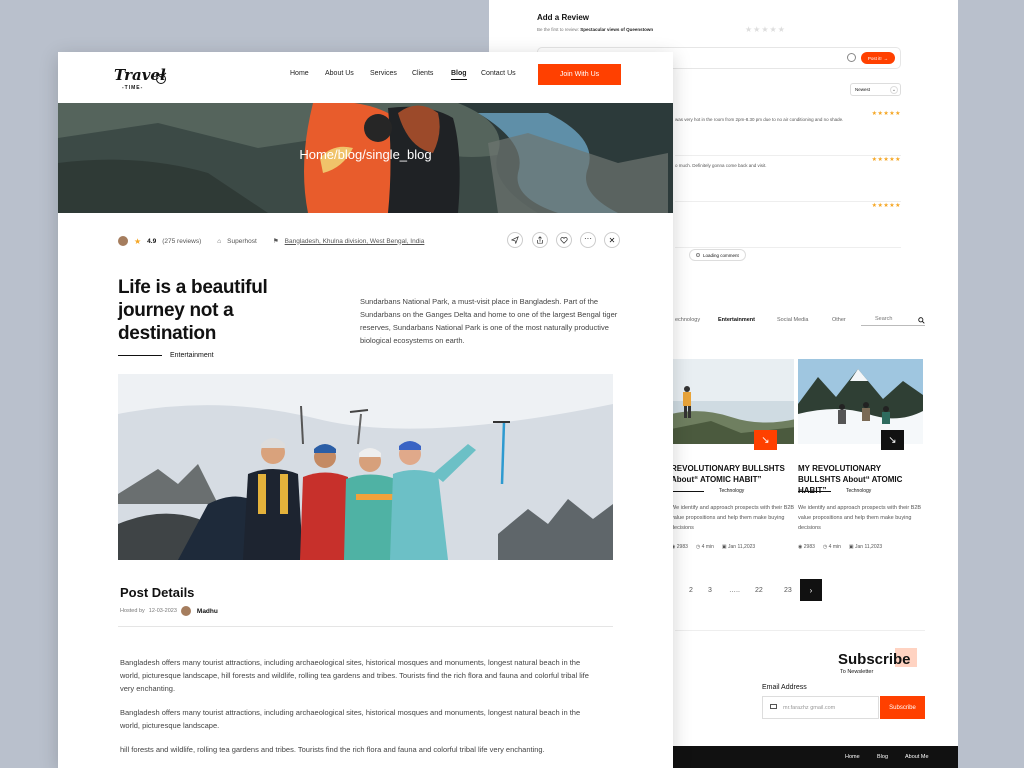  Describe the element at coordinates (852, 757) in the screenshot. I see `footer-link-home: Home` at that location.